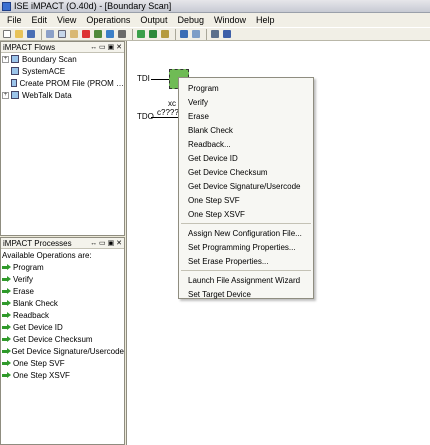 This screenshot has width=430, height=445. What do you see at coordinates (23, 291) in the screenshot?
I see `operation-label: Erase` at bounding box center [23, 291].